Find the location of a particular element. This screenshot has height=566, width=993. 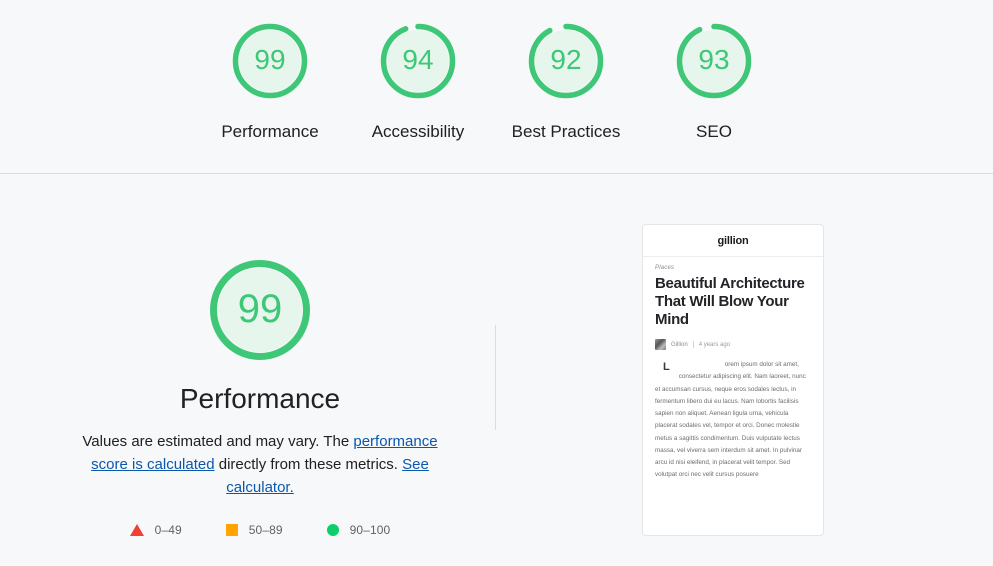

legend-range-average: 50–89 is located at coordinates (265, 530).